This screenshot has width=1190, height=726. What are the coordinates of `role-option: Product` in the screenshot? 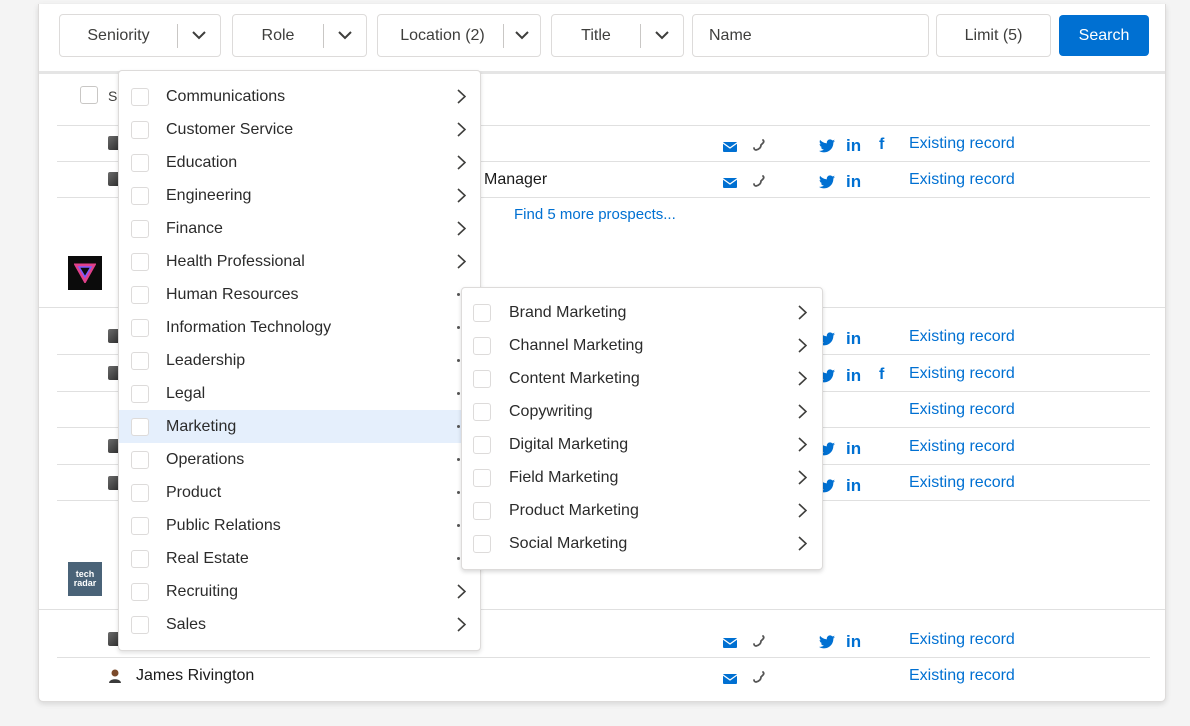 It's located at (299, 492).